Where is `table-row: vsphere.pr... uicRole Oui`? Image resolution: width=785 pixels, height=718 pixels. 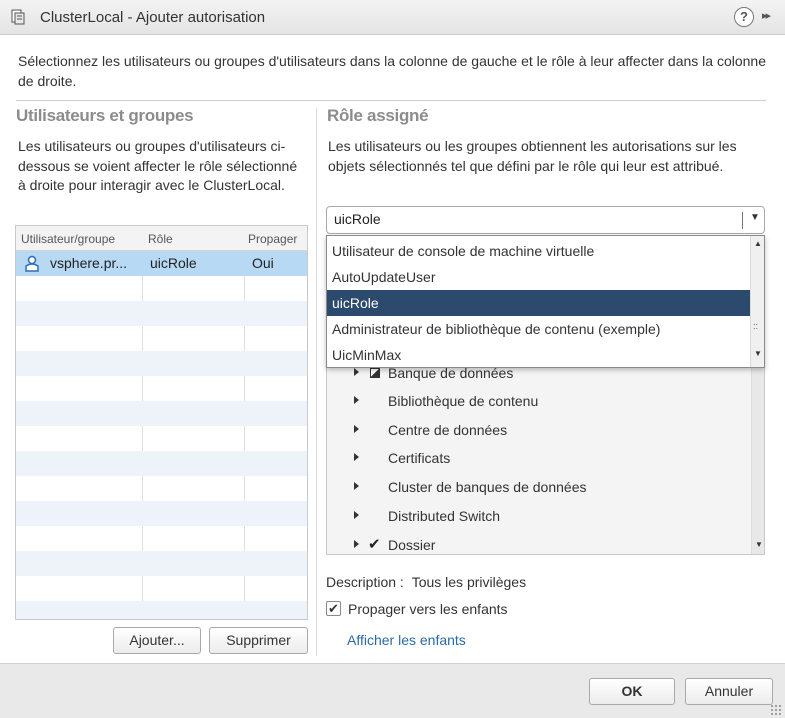
table-row: vsphere.pr... uicRole Oui is located at coordinates (161, 263).